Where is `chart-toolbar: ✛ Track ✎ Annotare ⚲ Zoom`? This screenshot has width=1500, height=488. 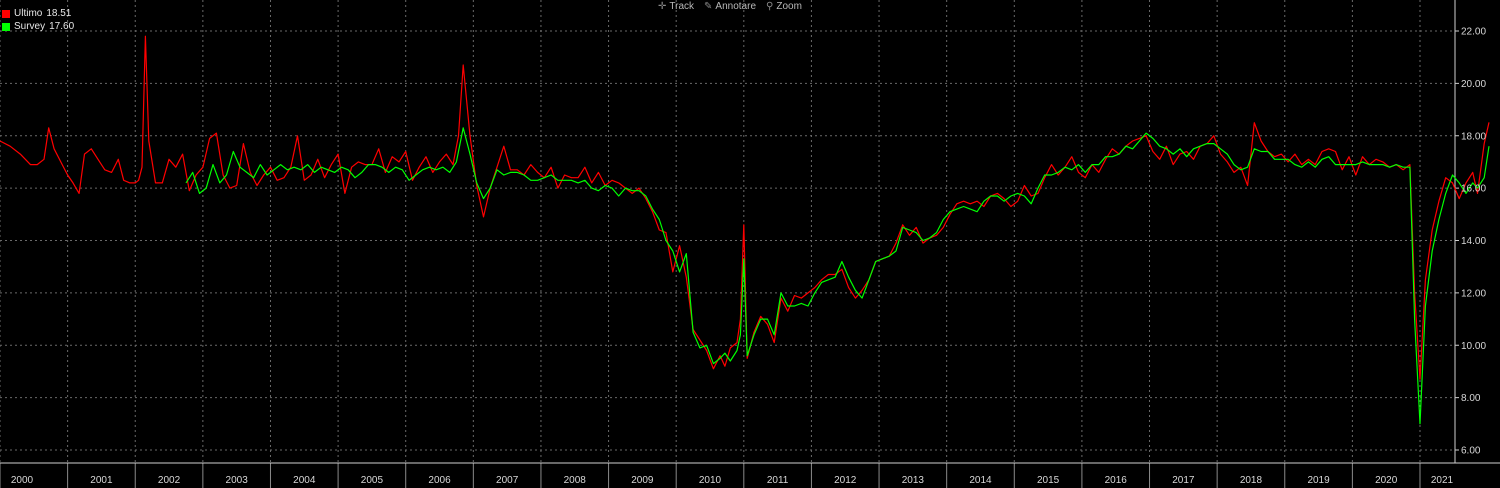
chart-toolbar: ✛ Track ✎ Annotare ⚲ Zoom is located at coordinates (730, 6).